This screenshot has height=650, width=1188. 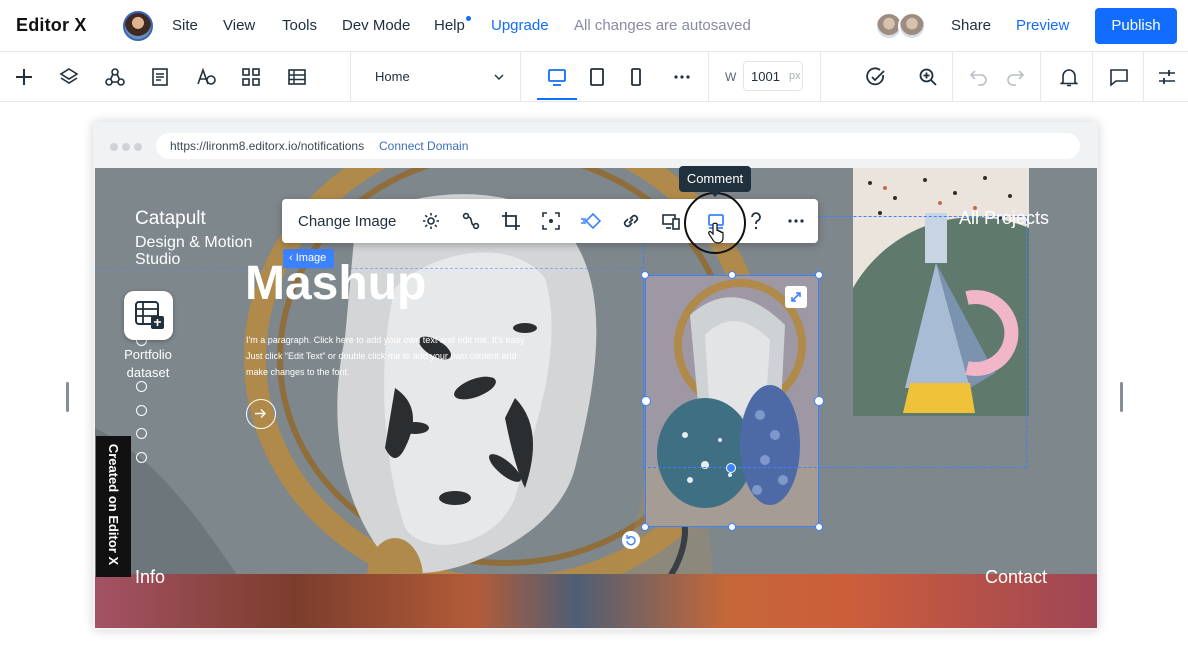 What do you see at coordinates (69, 77) in the screenshot?
I see `layers-icon` at bounding box center [69, 77].